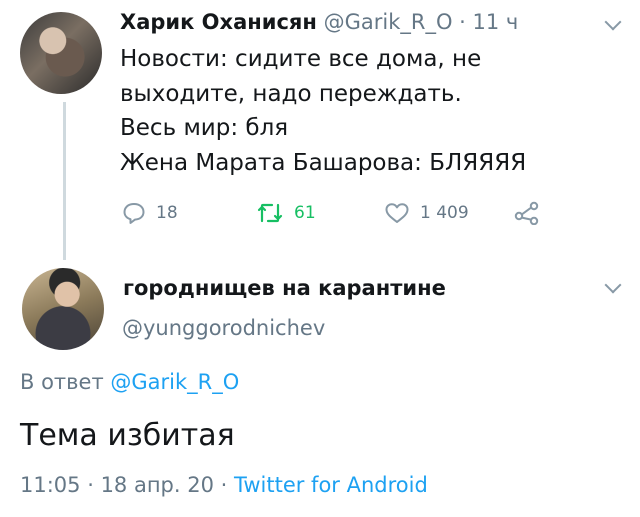 Image resolution: width=640 pixels, height=517 pixels. I want to click on tweet-time: 11 ч, so click(496, 22).